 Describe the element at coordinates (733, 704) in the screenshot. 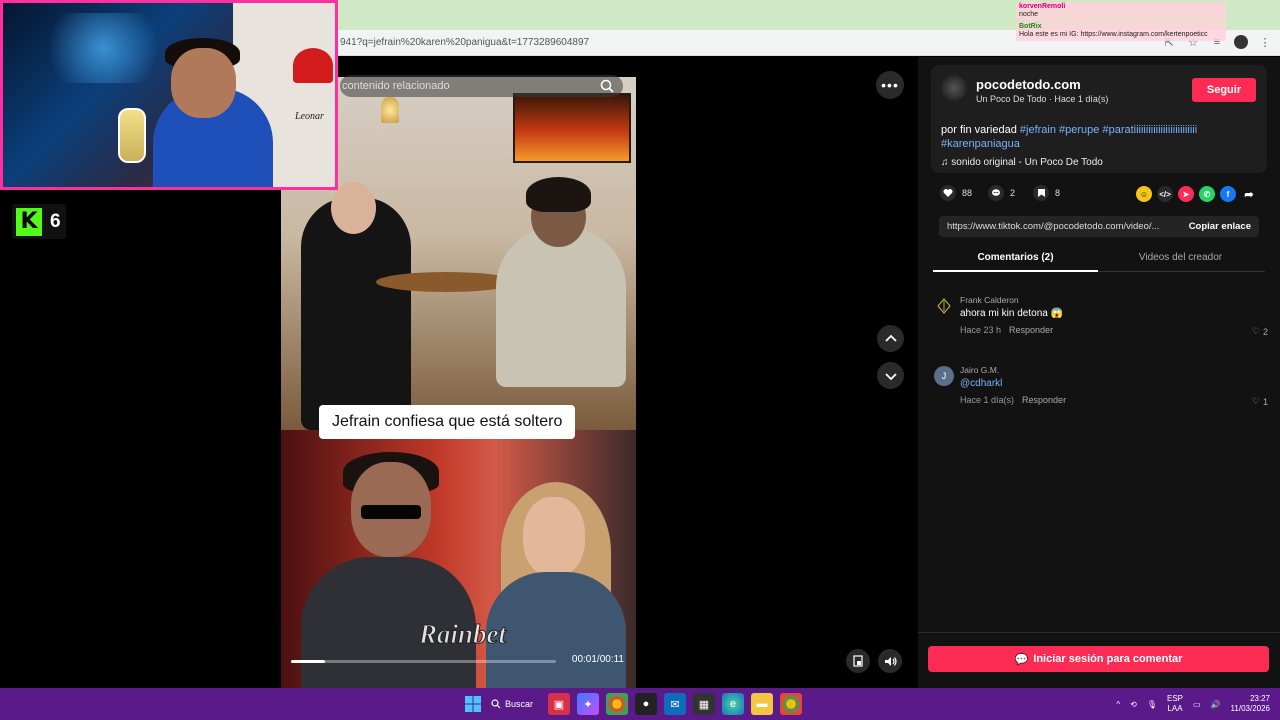

I see `edge-icon: e` at that location.